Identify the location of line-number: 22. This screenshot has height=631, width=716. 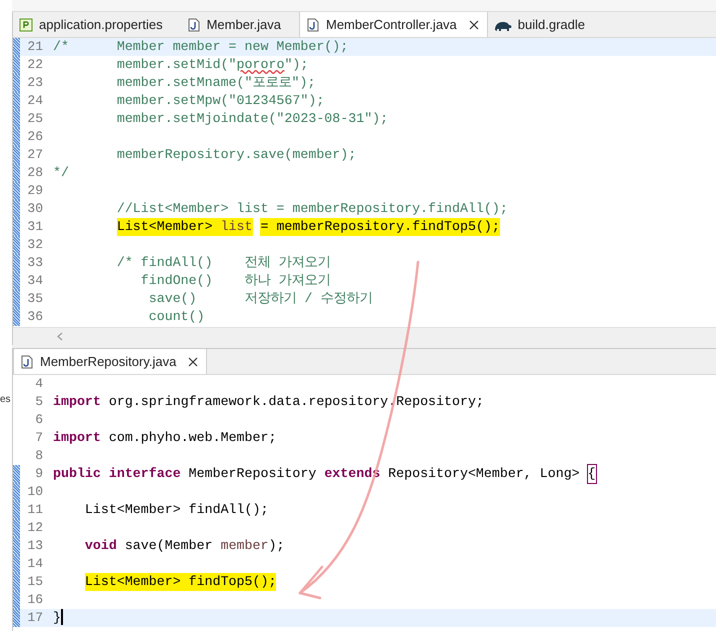
(35, 65).